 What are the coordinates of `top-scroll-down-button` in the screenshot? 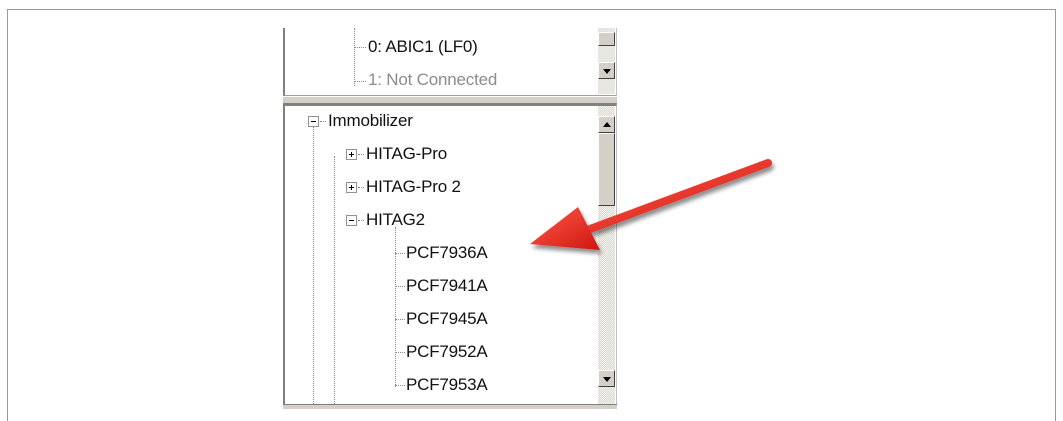 It's located at (606, 70).